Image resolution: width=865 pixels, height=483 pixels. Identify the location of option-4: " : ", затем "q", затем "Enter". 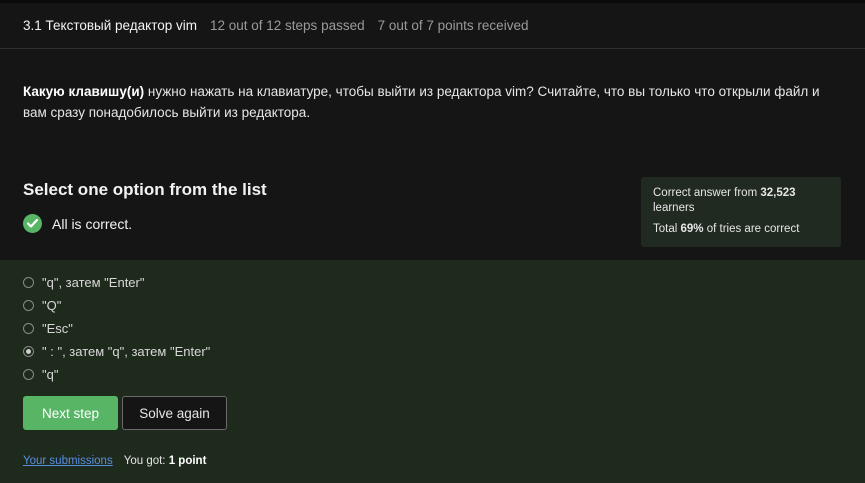
(116, 351).